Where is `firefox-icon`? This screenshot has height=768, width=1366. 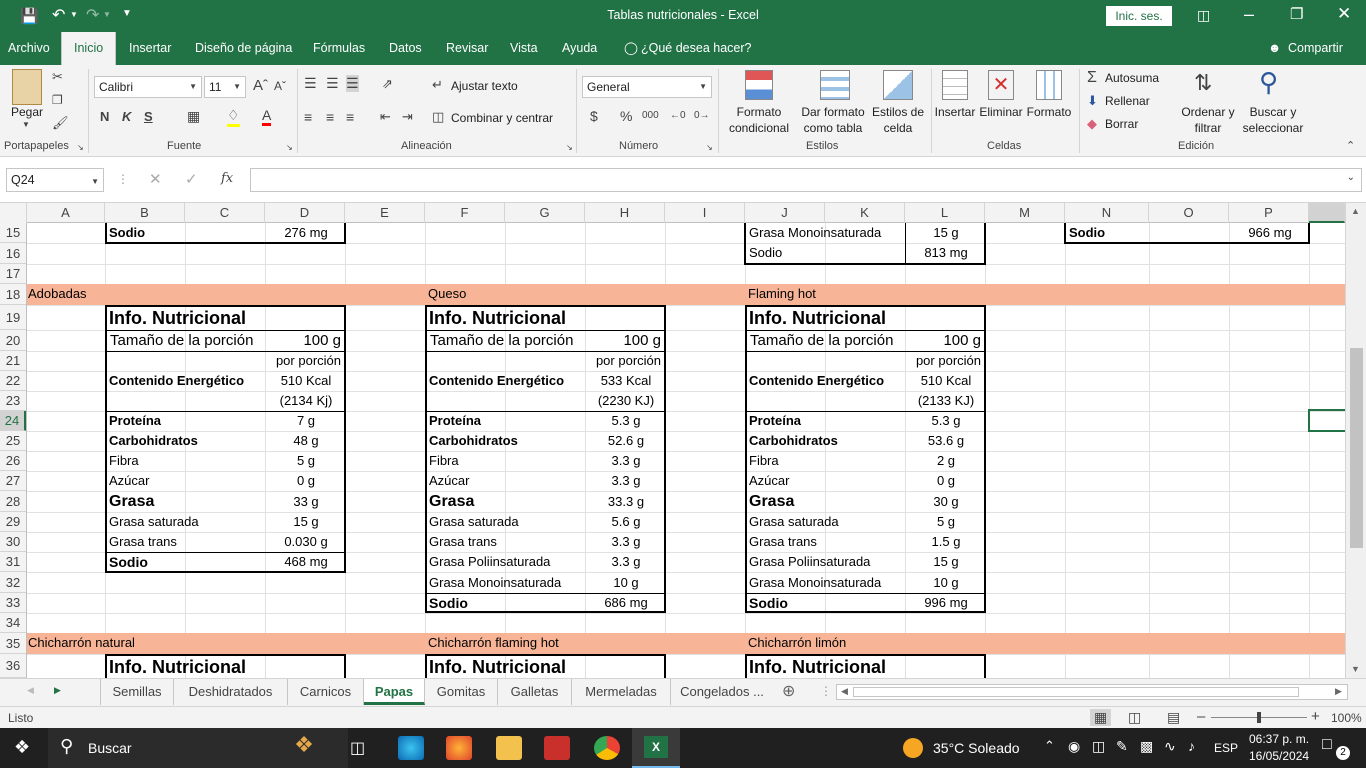 firefox-icon is located at coordinates (459, 748).